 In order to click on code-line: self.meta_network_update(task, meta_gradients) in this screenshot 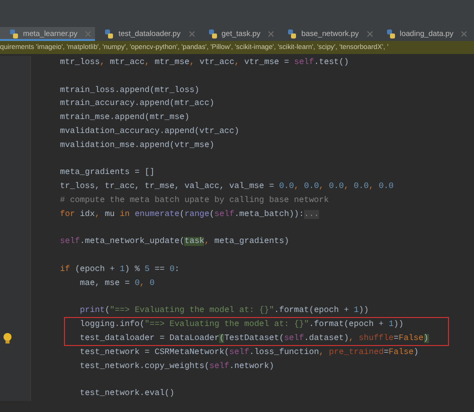, I will do `click(175, 242)`.